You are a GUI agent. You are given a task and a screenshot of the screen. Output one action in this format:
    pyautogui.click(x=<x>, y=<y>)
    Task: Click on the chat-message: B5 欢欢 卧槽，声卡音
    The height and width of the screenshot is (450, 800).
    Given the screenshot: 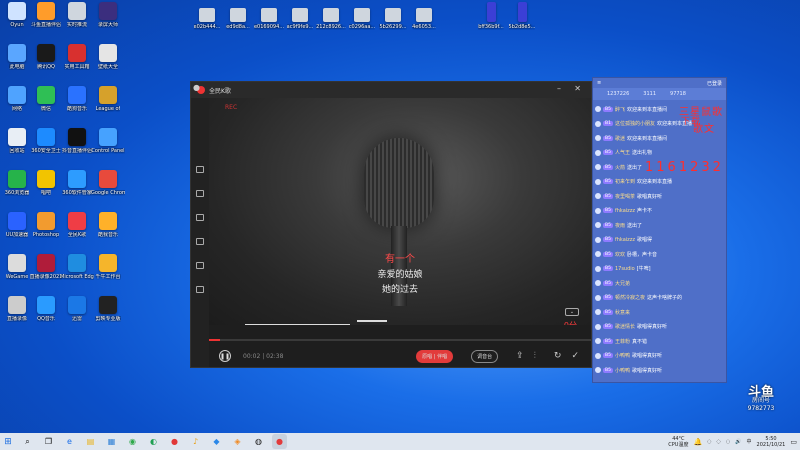 What is the action you would take?
    pyautogui.click(x=626, y=254)
    